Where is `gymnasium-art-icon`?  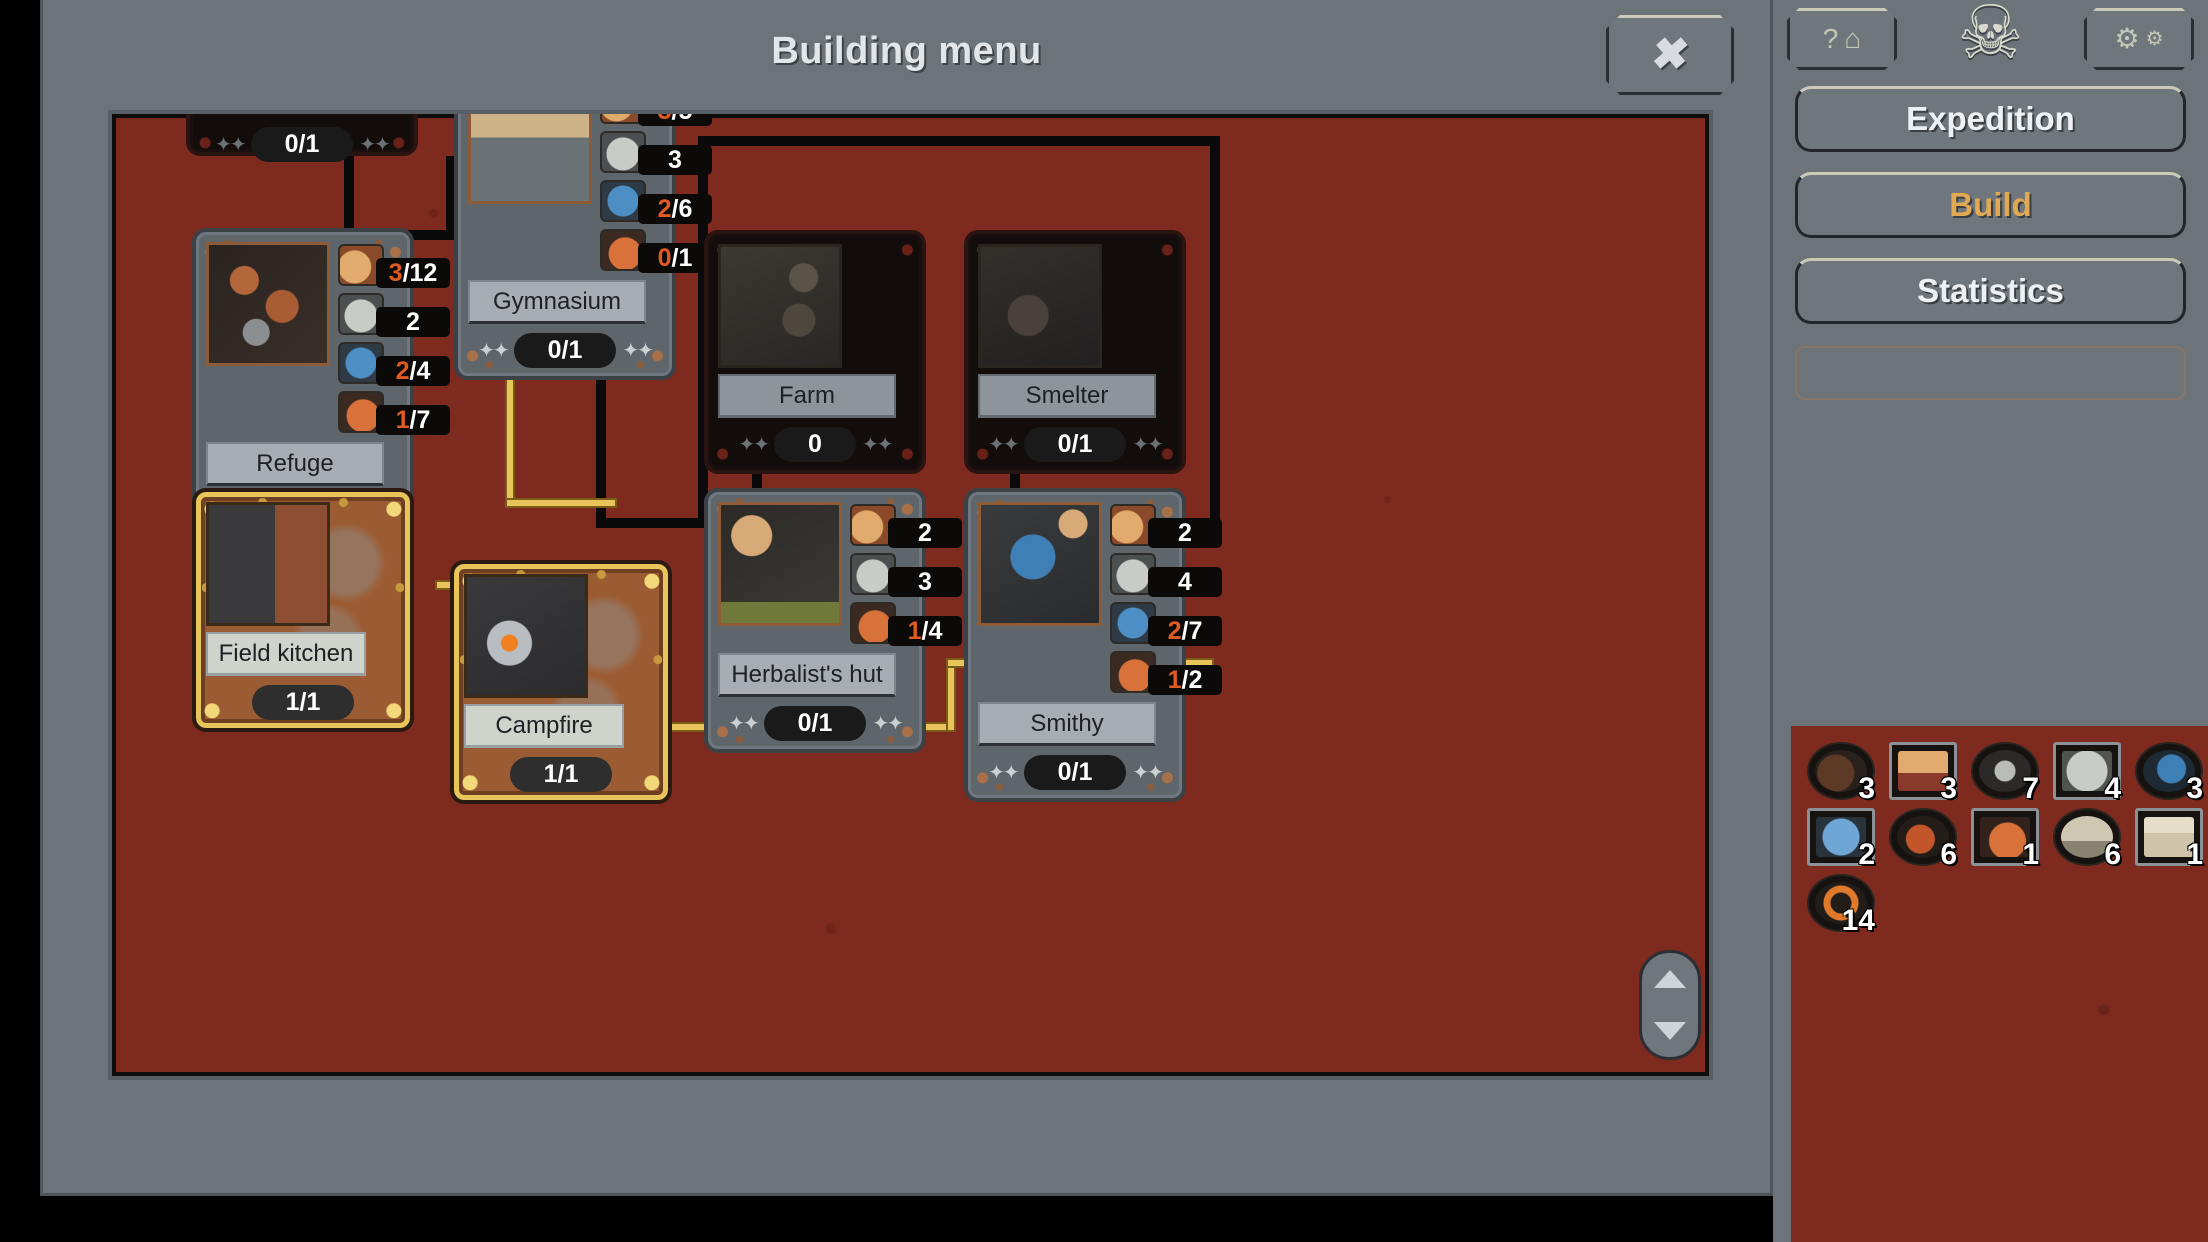
gymnasium-art-icon is located at coordinates (530, 157).